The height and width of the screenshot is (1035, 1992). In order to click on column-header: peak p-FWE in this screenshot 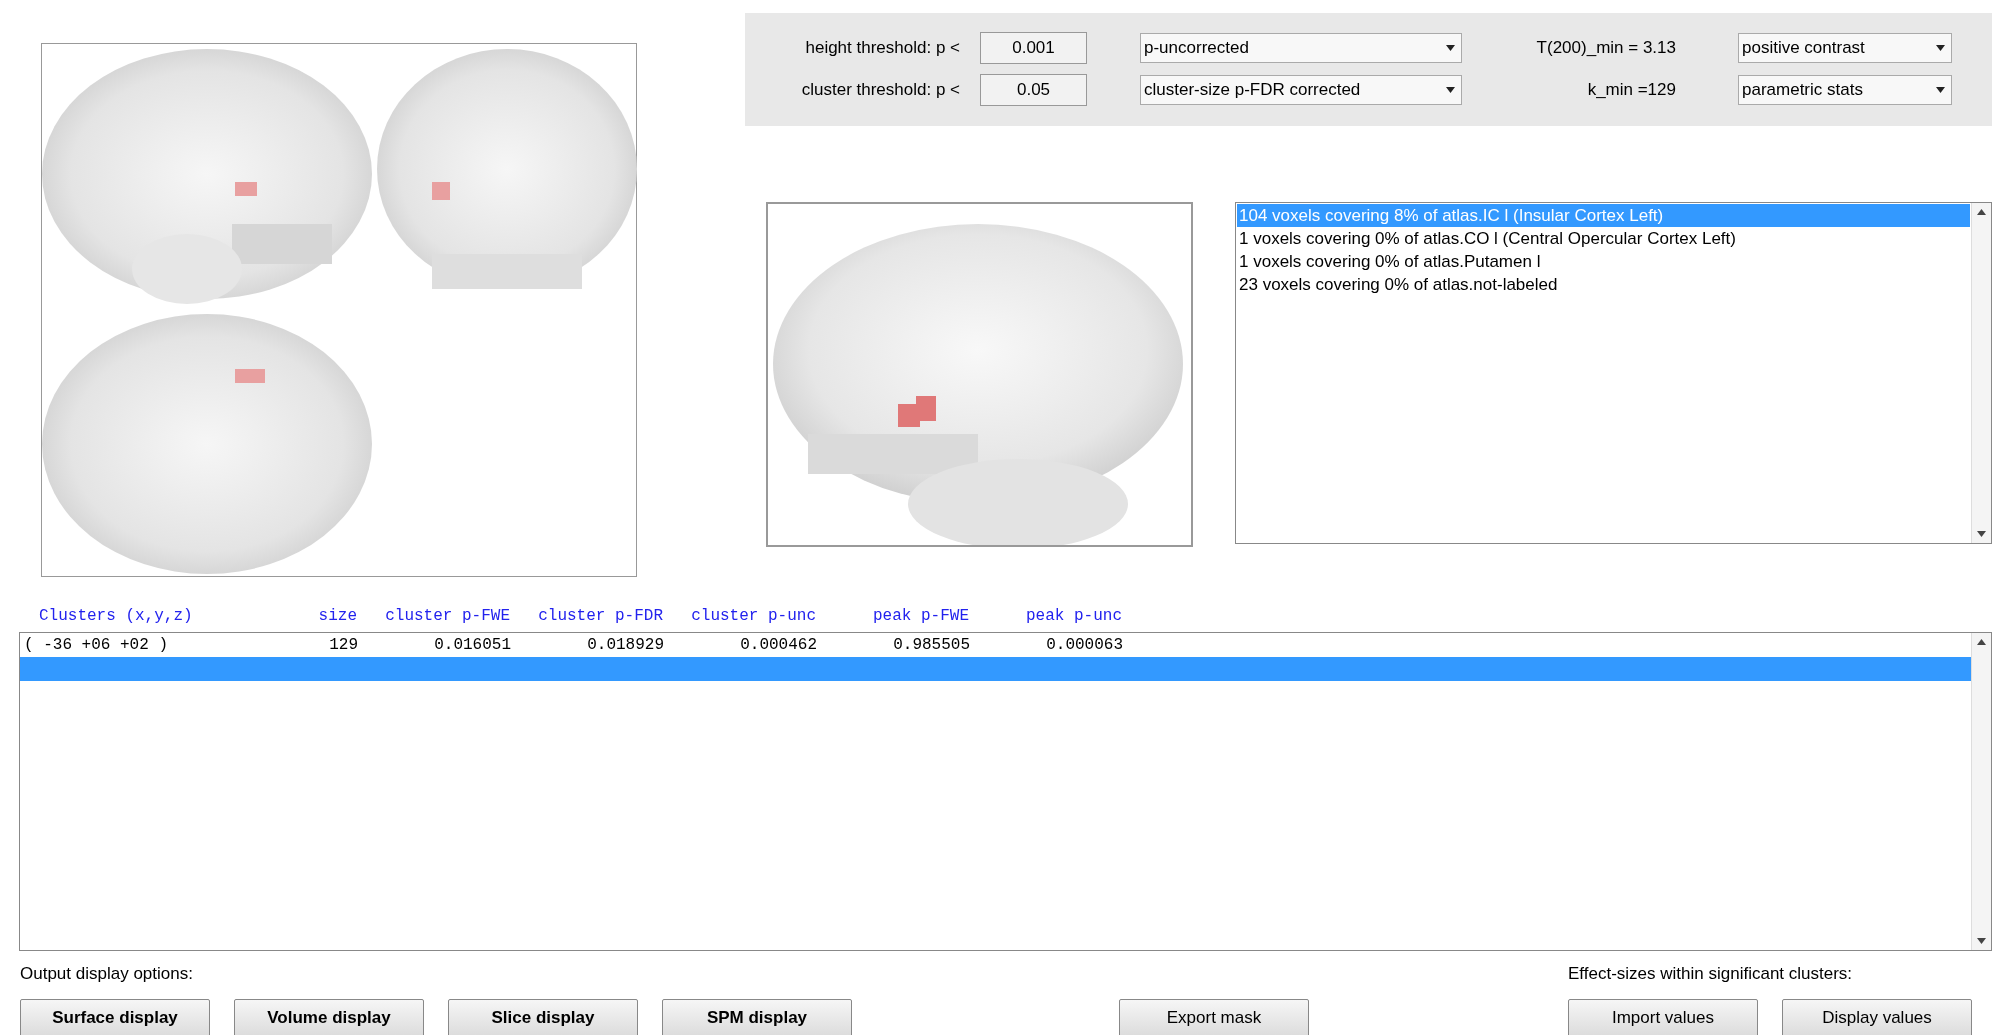, I will do `click(920, 616)`.